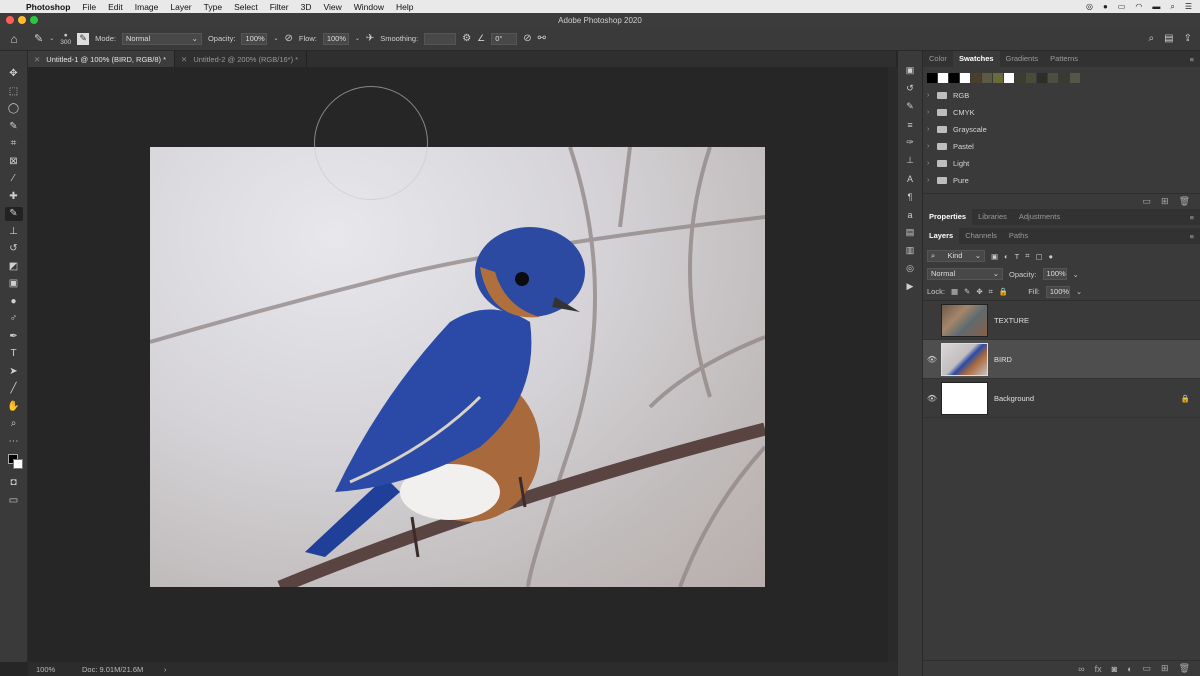 The width and height of the screenshot is (1200, 676). Describe the element at coordinates (1184, 201) in the screenshot. I see `delete-icon: 🗑` at that location.